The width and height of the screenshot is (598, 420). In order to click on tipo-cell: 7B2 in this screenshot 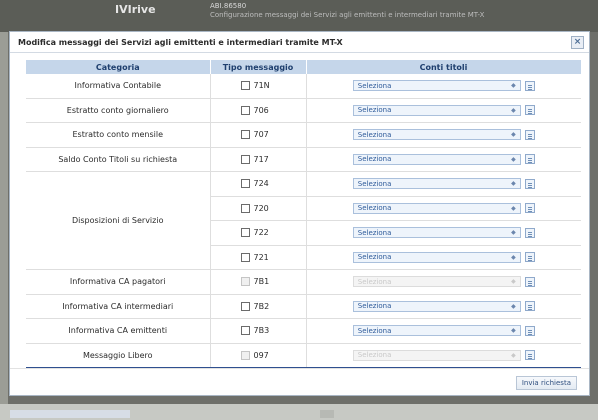, I will do `click(258, 306)`.